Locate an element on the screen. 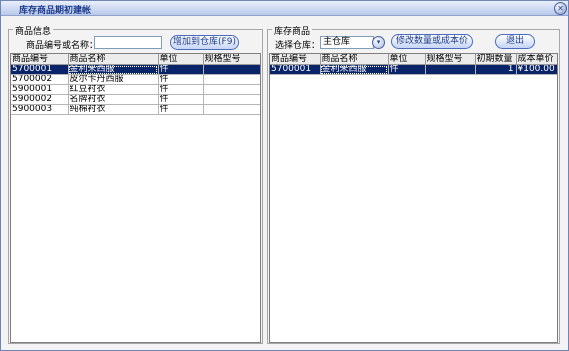 The height and width of the screenshot is (351, 569). table-row: 5900003 纯棉衬衣件 is located at coordinates (135, 109).